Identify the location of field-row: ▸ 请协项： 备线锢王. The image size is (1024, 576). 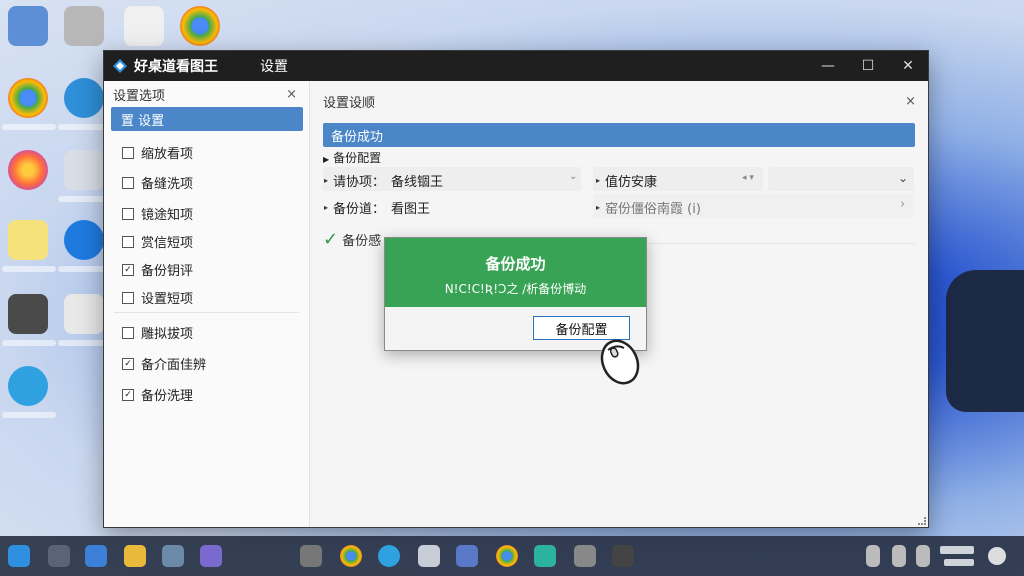
(383, 180).